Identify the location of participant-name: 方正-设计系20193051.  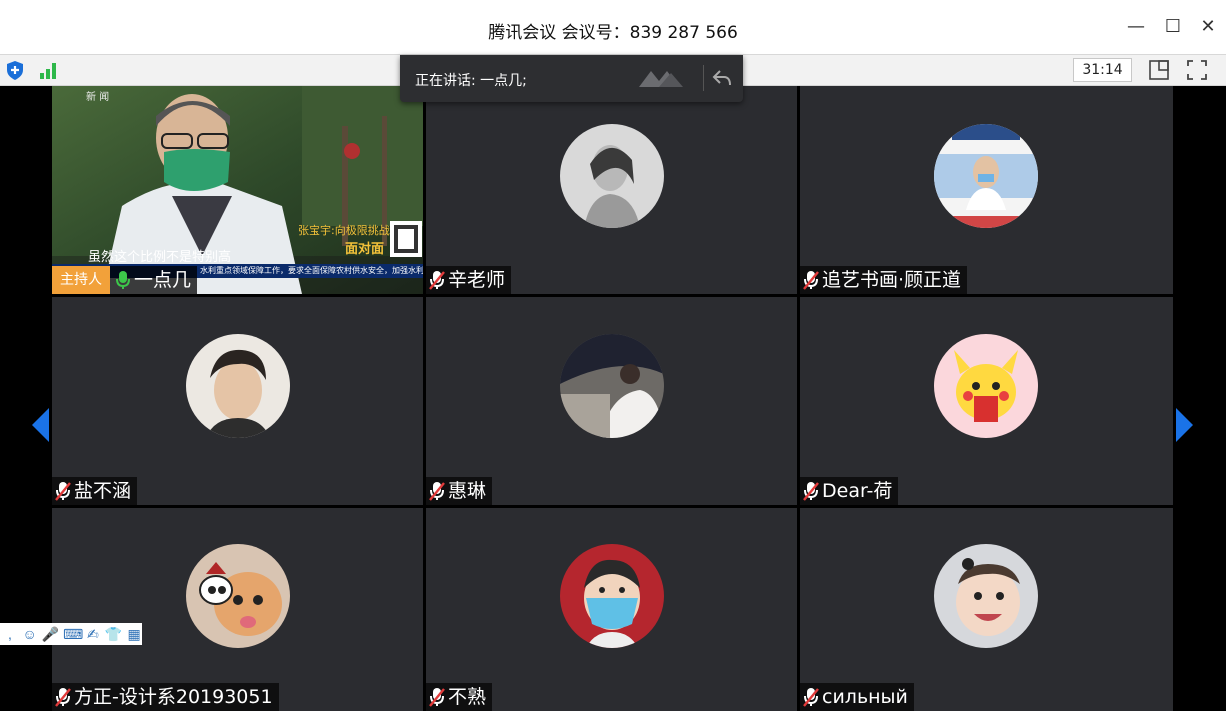
(173, 697).